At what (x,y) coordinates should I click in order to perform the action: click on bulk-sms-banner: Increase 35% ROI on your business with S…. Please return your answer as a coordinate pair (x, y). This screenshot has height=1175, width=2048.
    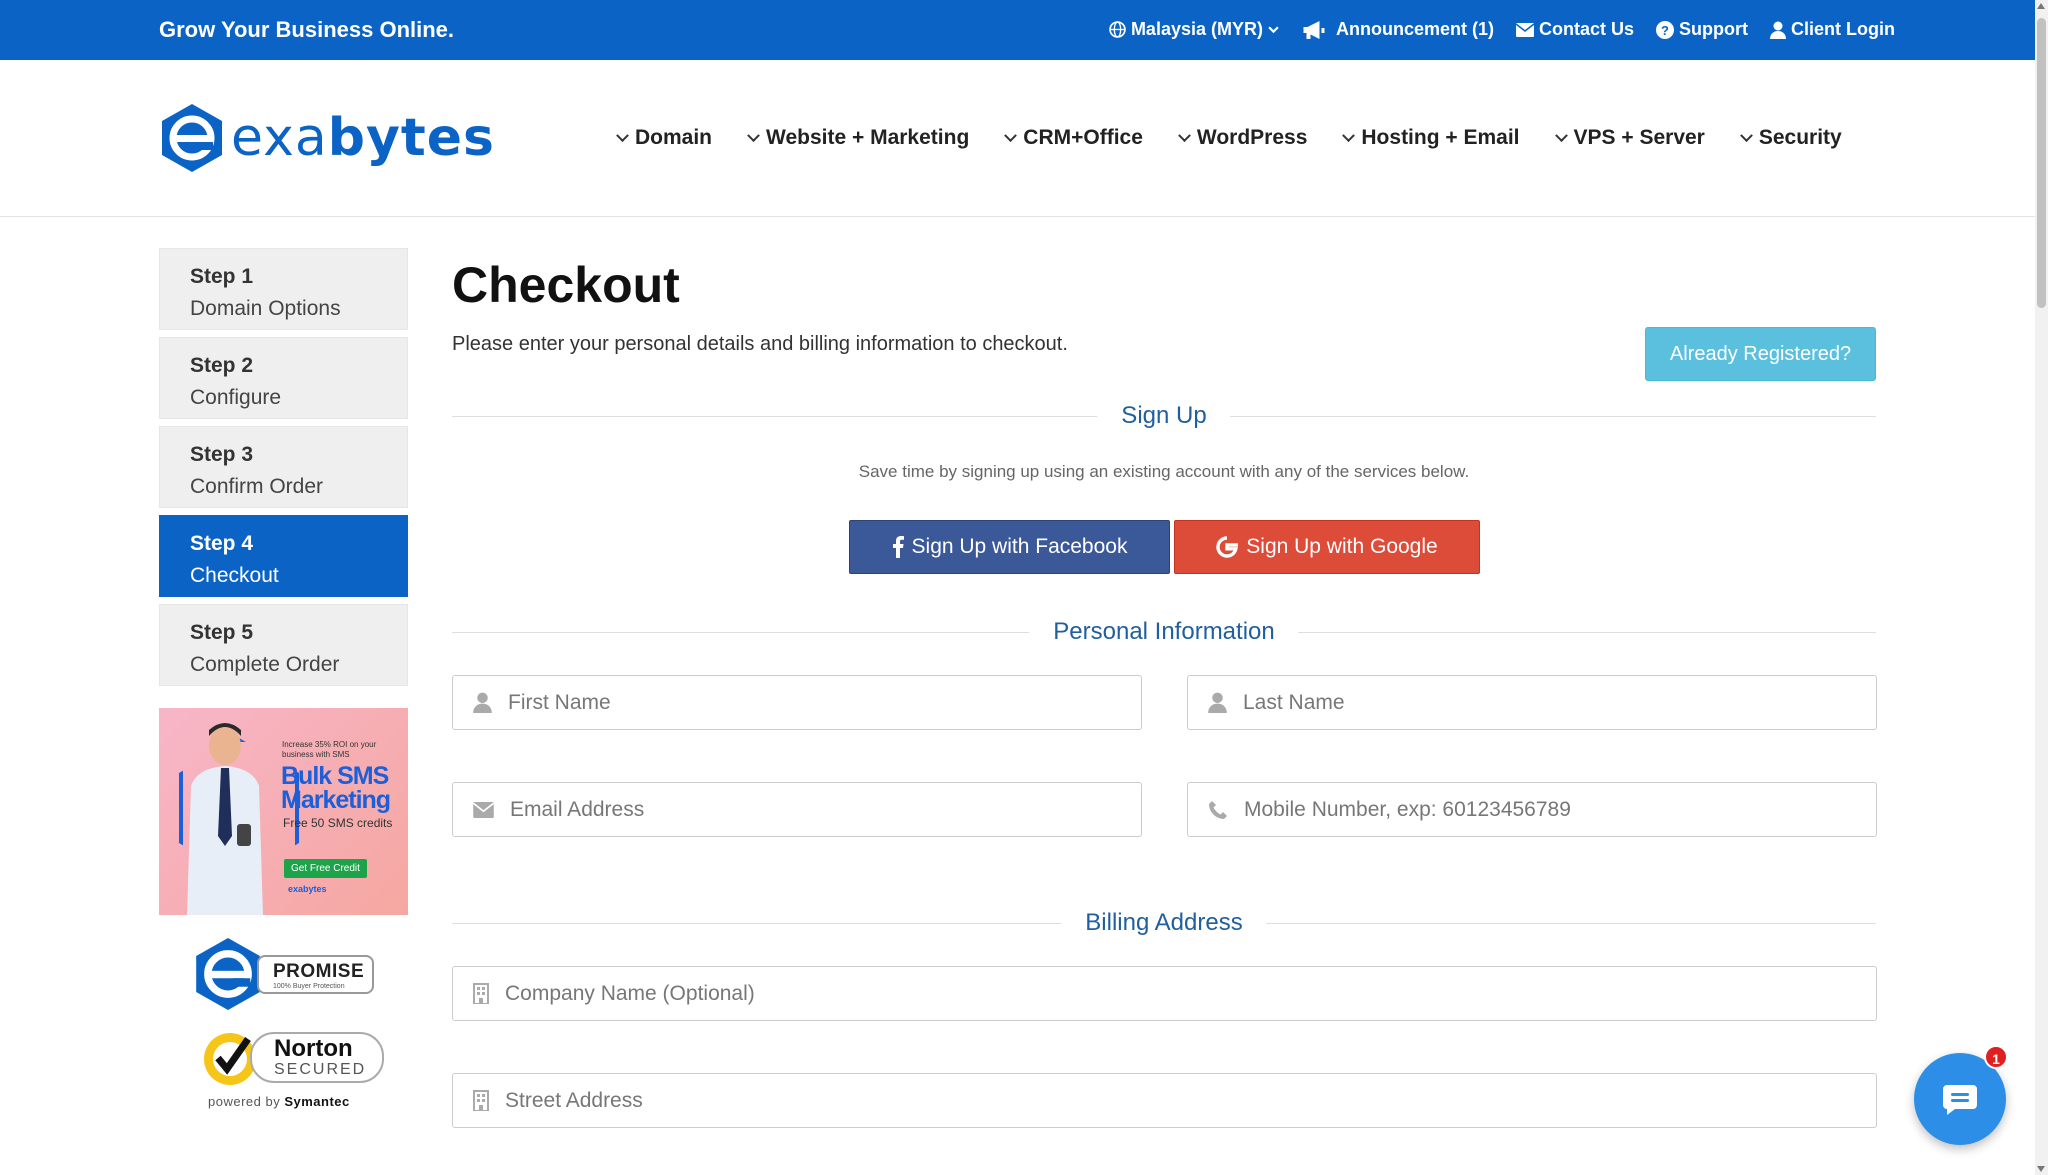
    Looking at the image, I should click on (283, 811).